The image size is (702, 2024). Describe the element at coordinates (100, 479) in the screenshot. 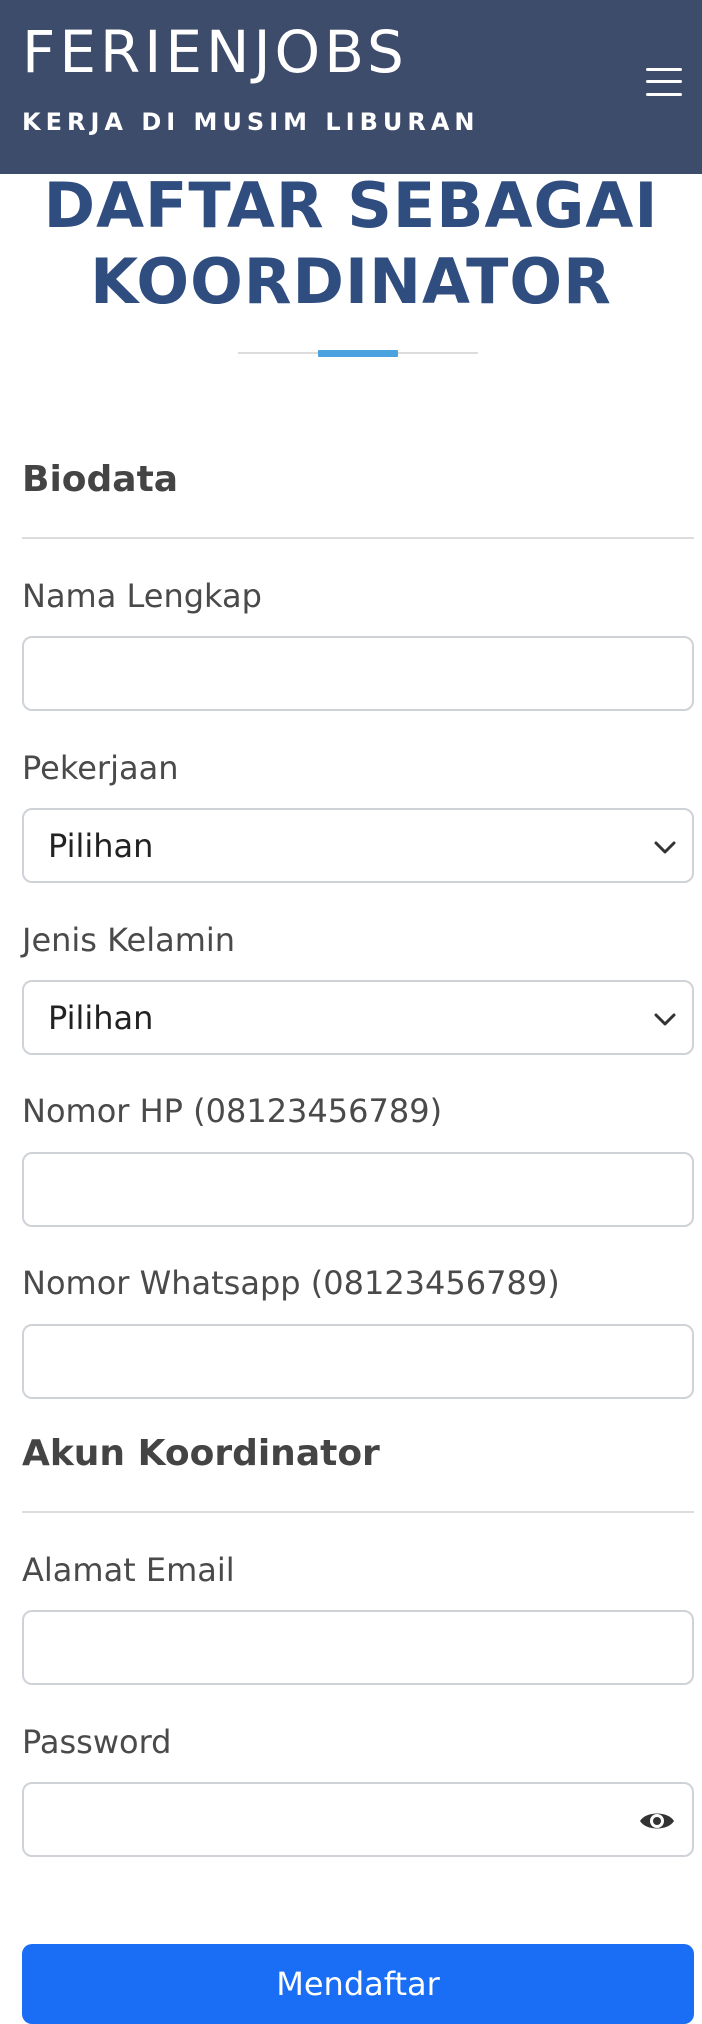

I see `biodata-heading: Biodata` at that location.